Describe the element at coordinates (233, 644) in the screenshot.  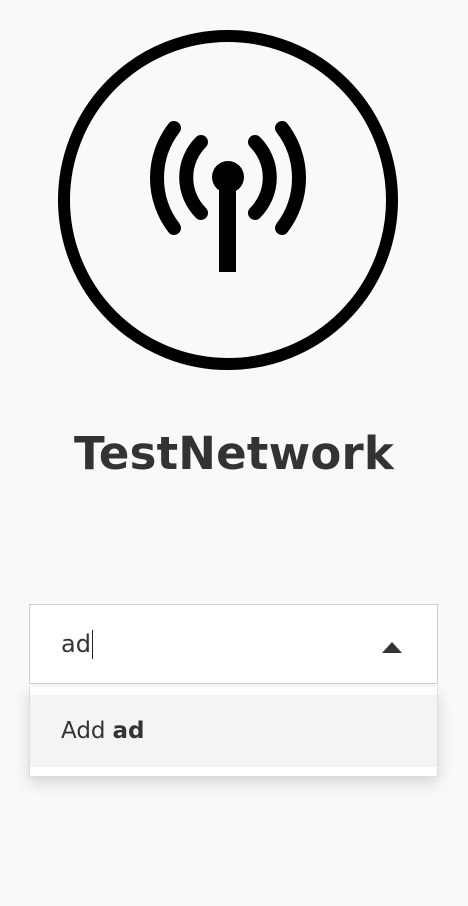
I see `combobox-input: ad` at that location.